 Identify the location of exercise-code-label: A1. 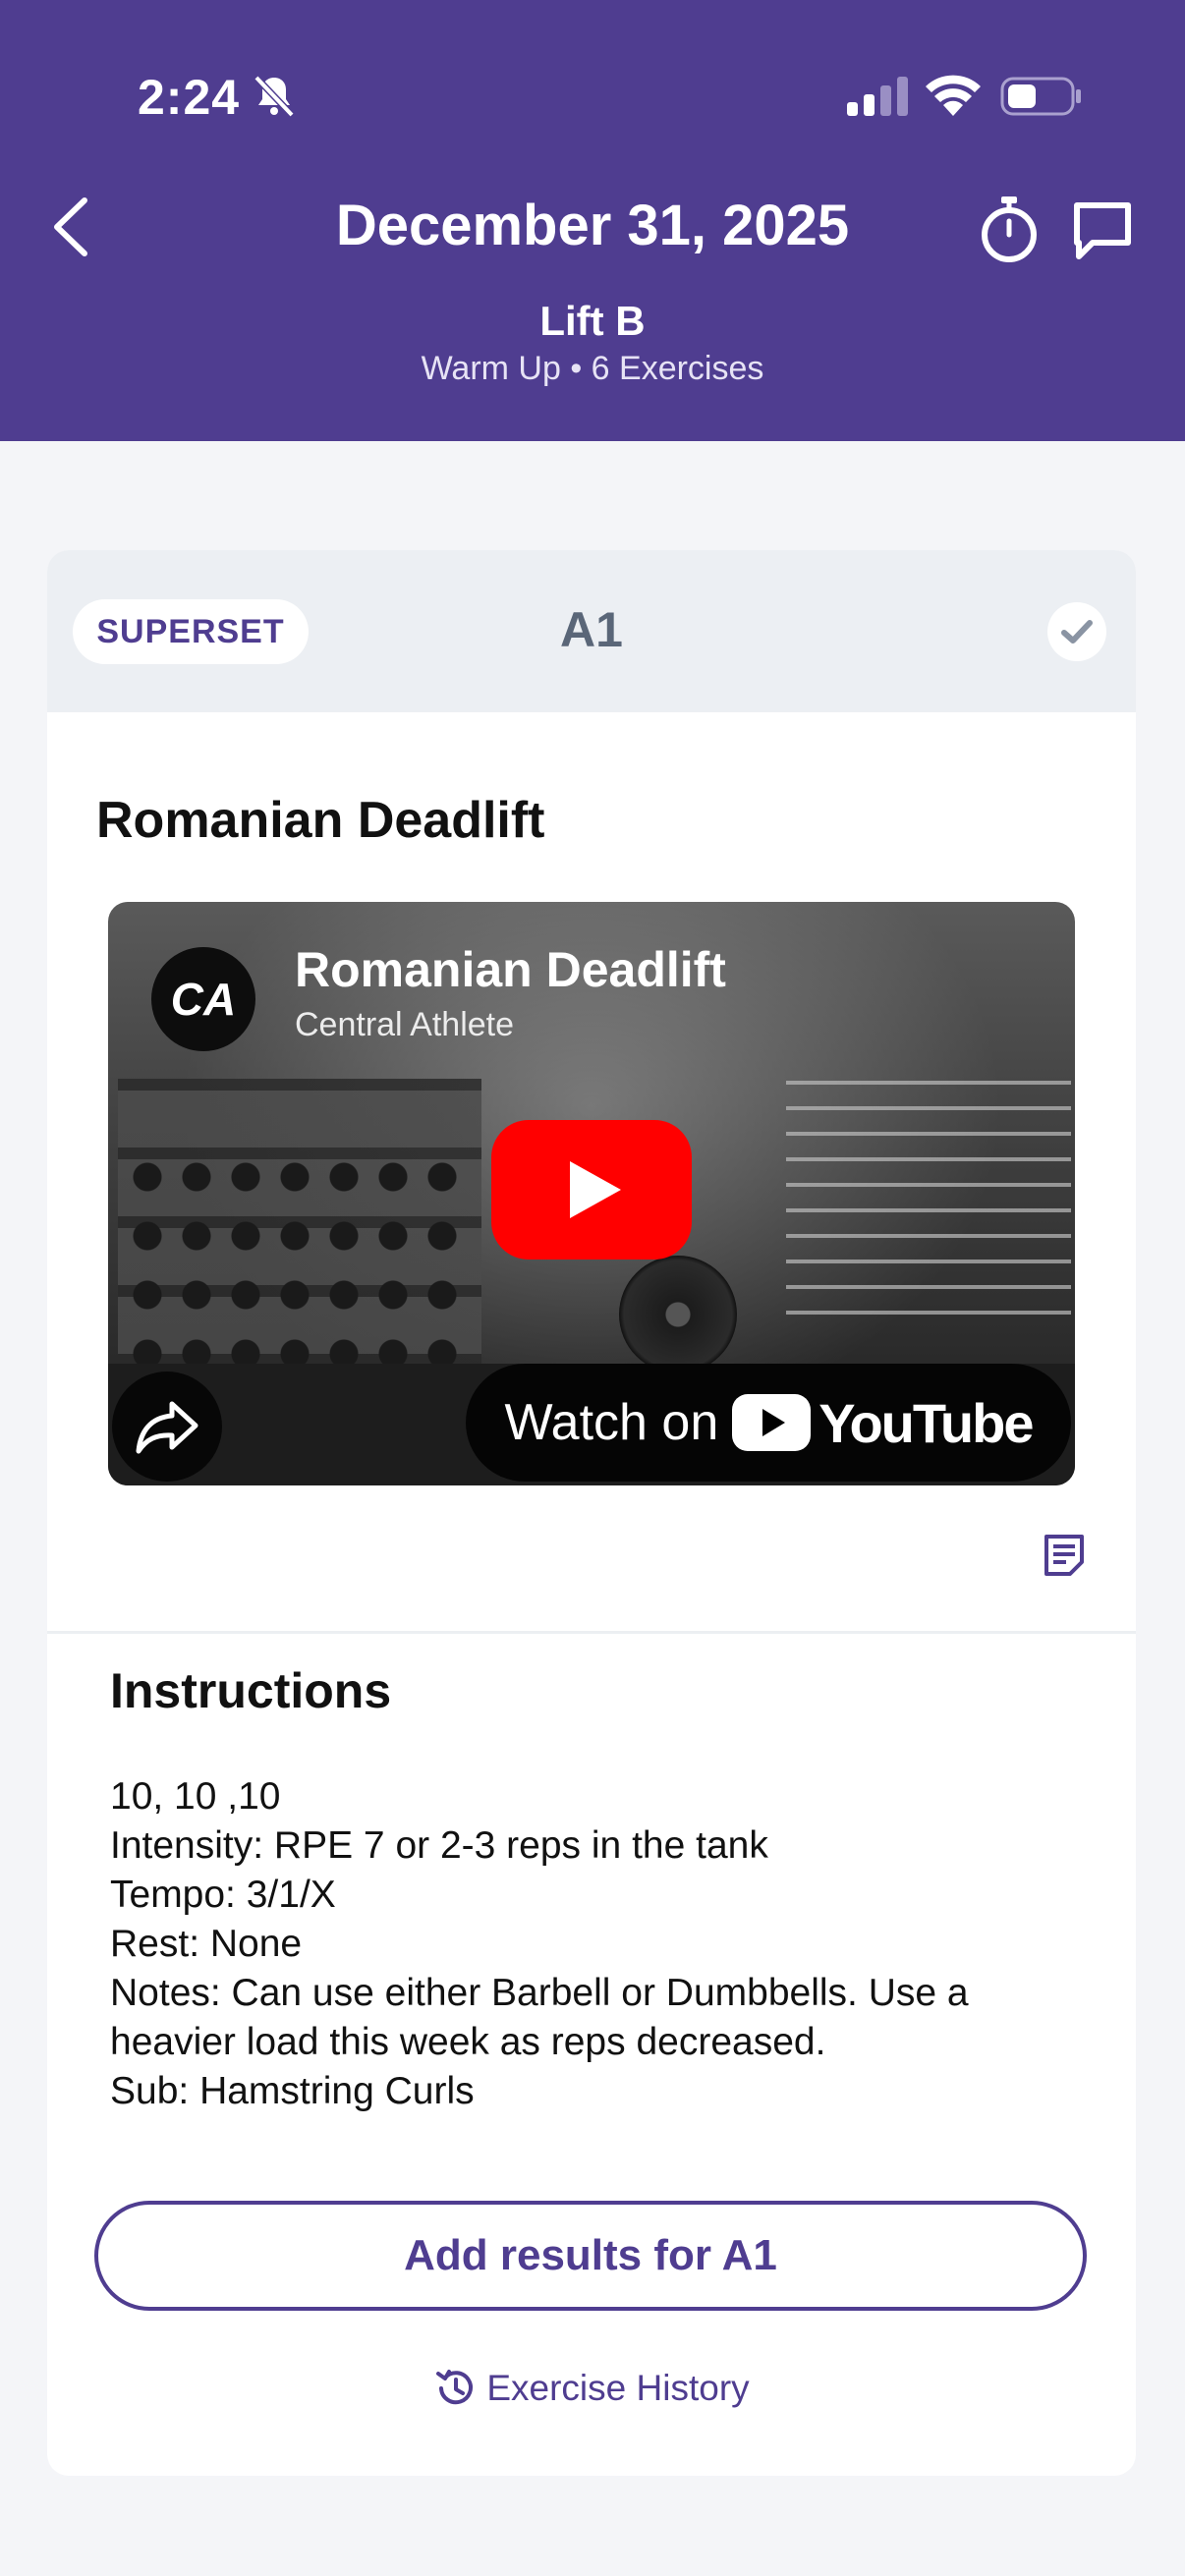
(592, 629).